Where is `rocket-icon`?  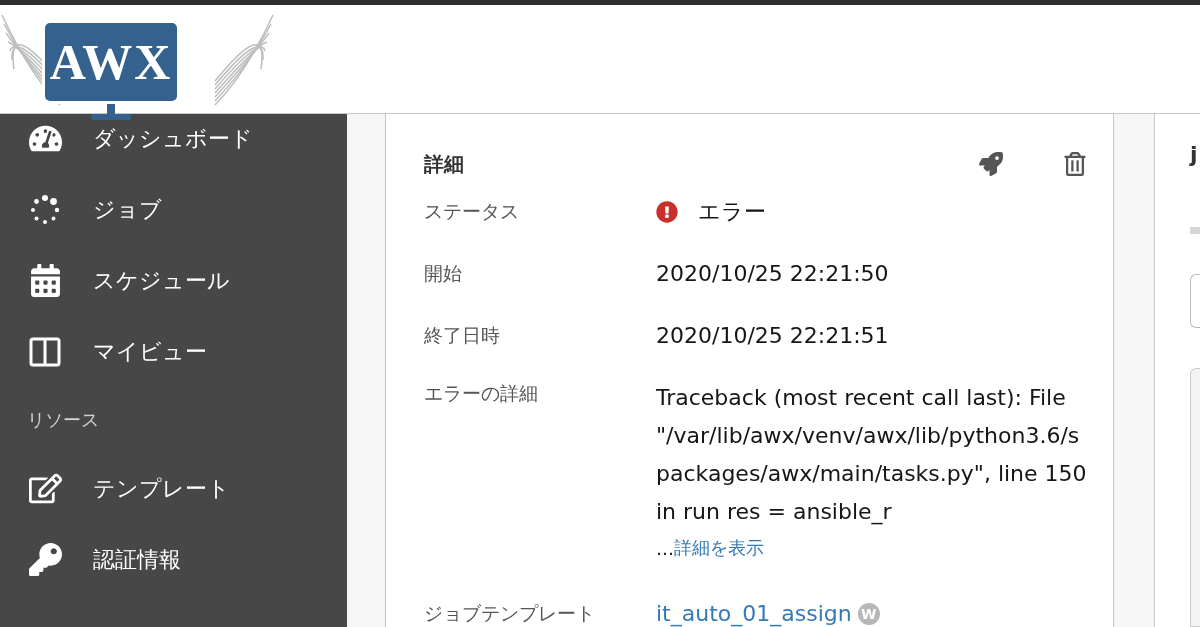 rocket-icon is located at coordinates (991, 164).